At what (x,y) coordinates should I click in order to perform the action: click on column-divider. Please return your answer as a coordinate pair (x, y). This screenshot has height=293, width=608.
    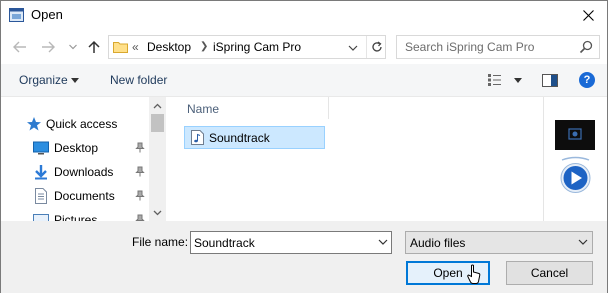
    Looking at the image, I should click on (328, 108).